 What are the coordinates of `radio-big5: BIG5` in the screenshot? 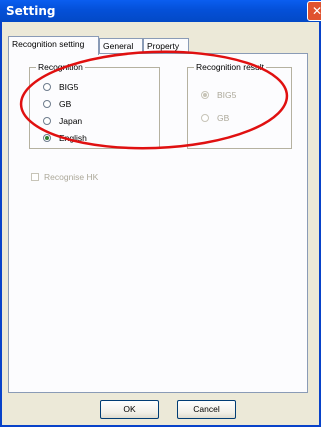 It's located at (60, 87).